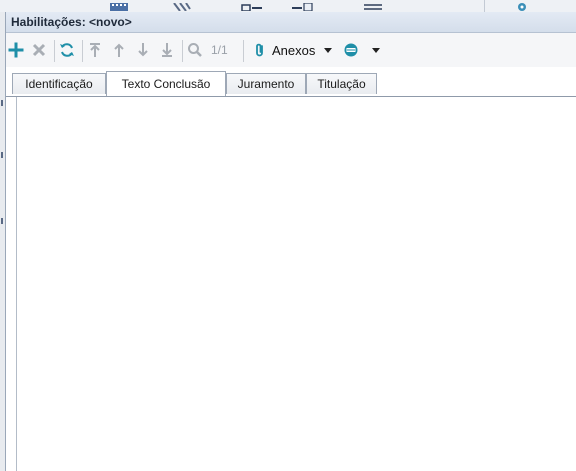 The width and height of the screenshot is (576, 471). I want to click on page-indicator: 1/1, so click(219, 50).